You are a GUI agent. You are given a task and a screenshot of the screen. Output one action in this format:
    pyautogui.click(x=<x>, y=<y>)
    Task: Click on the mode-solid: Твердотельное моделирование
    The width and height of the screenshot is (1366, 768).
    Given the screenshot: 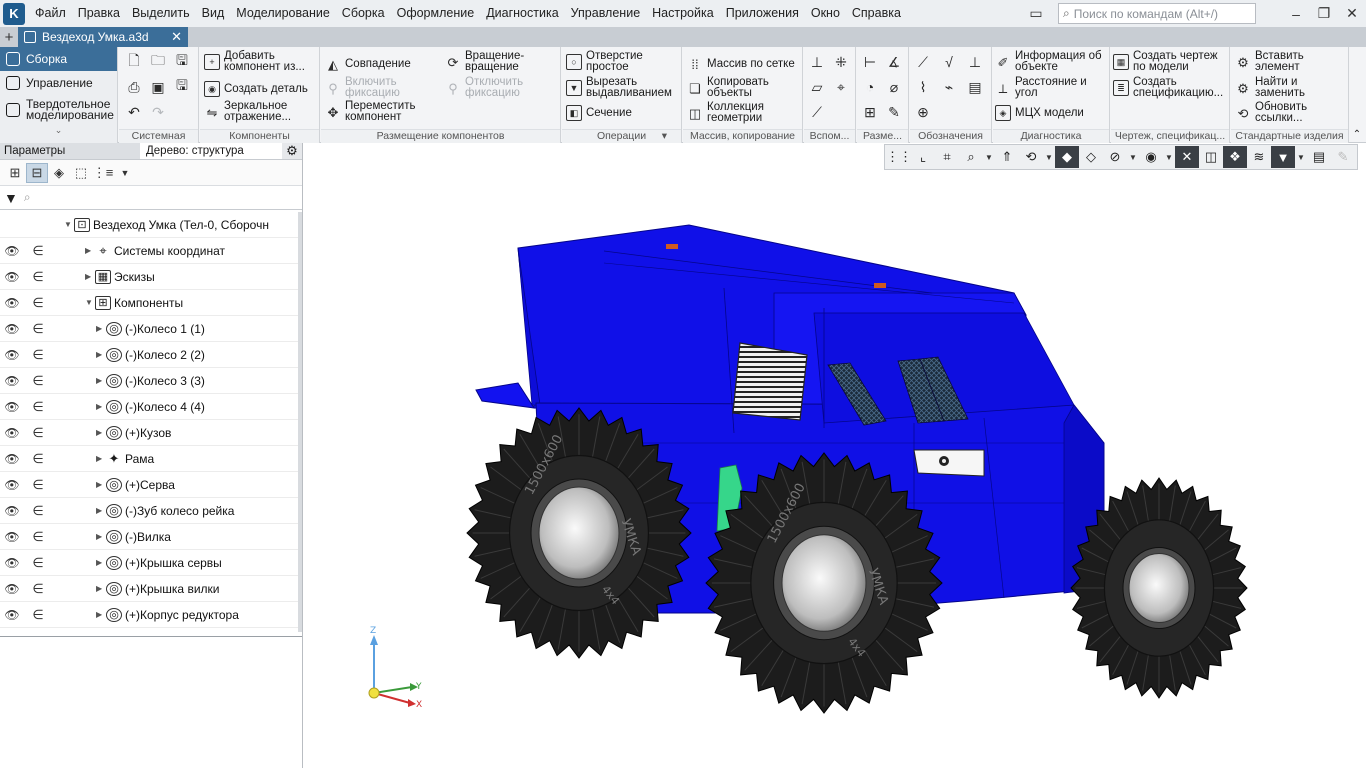 What is the action you would take?
    pyautogui.click(x=58, y=110)
    